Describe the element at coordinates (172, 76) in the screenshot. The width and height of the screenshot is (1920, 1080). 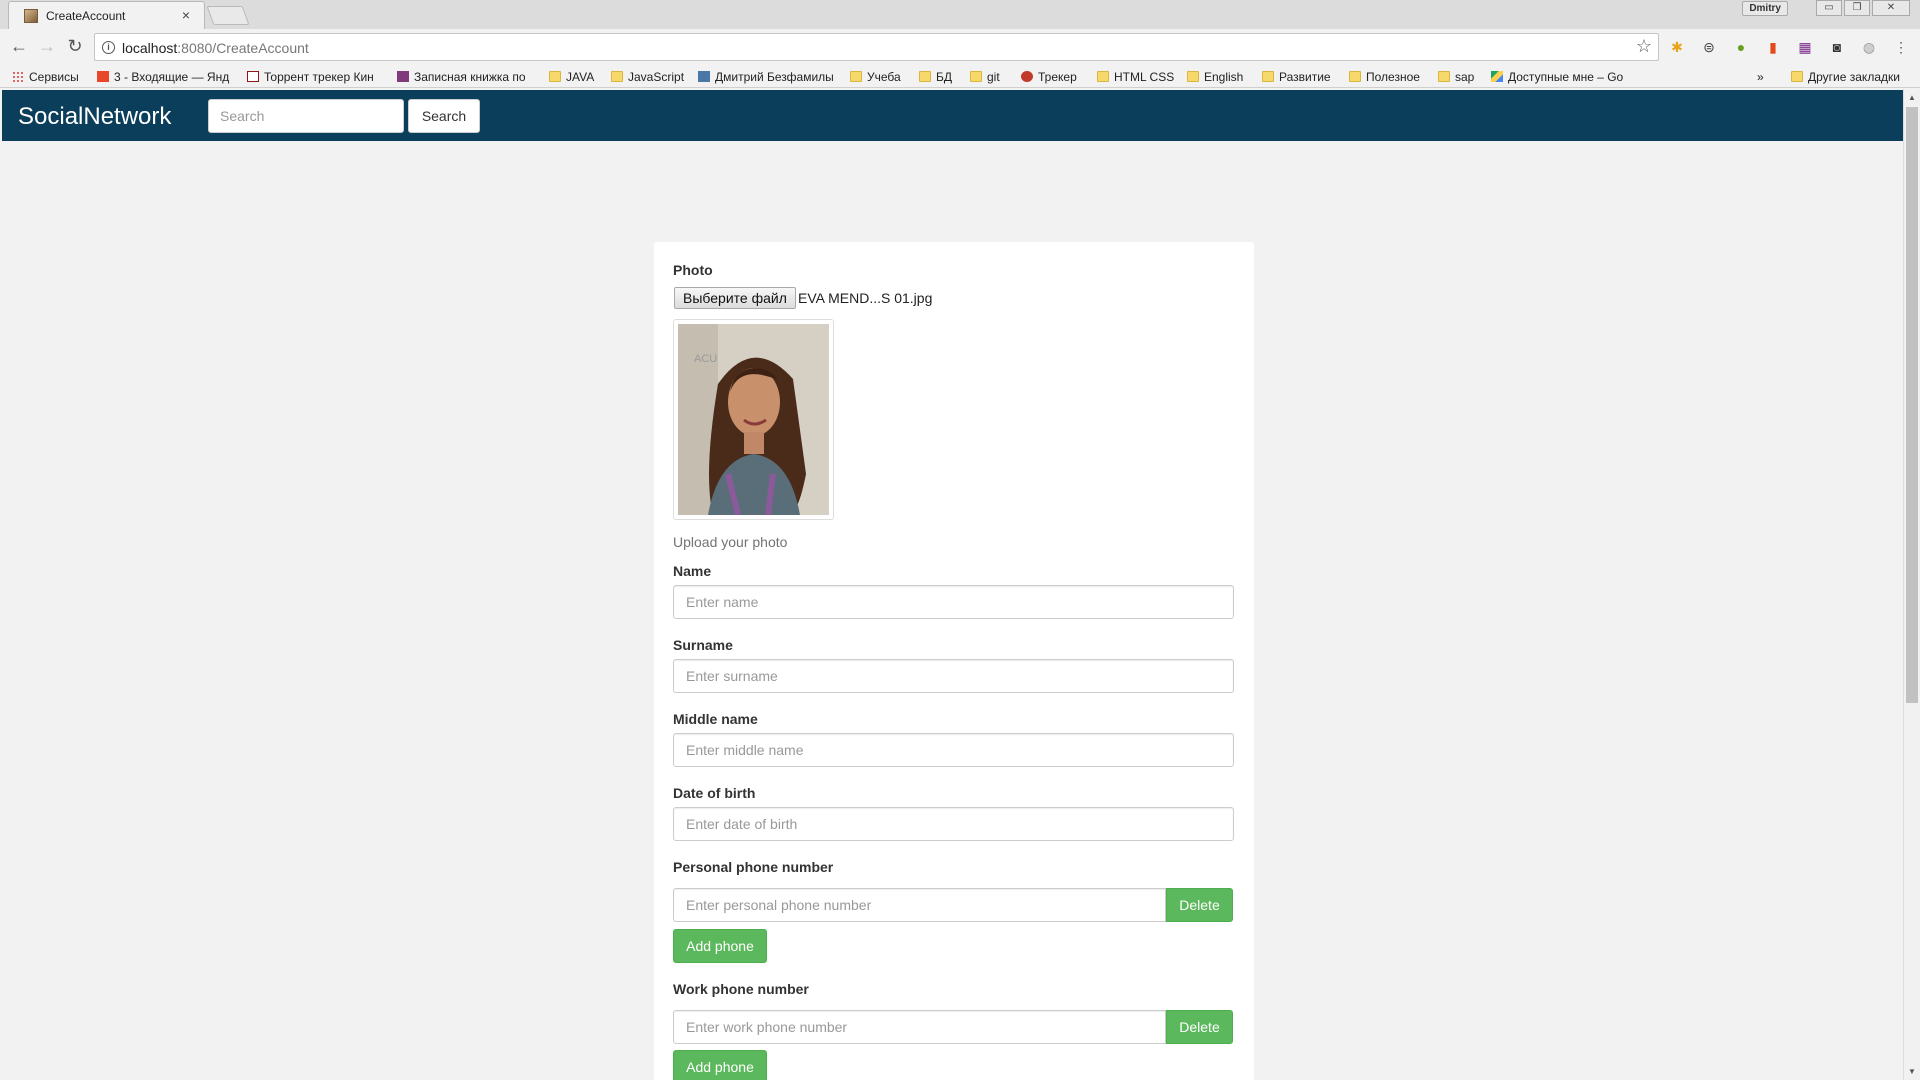
I see `bookmark-label: 3 - Входящие — Янд` at that location.